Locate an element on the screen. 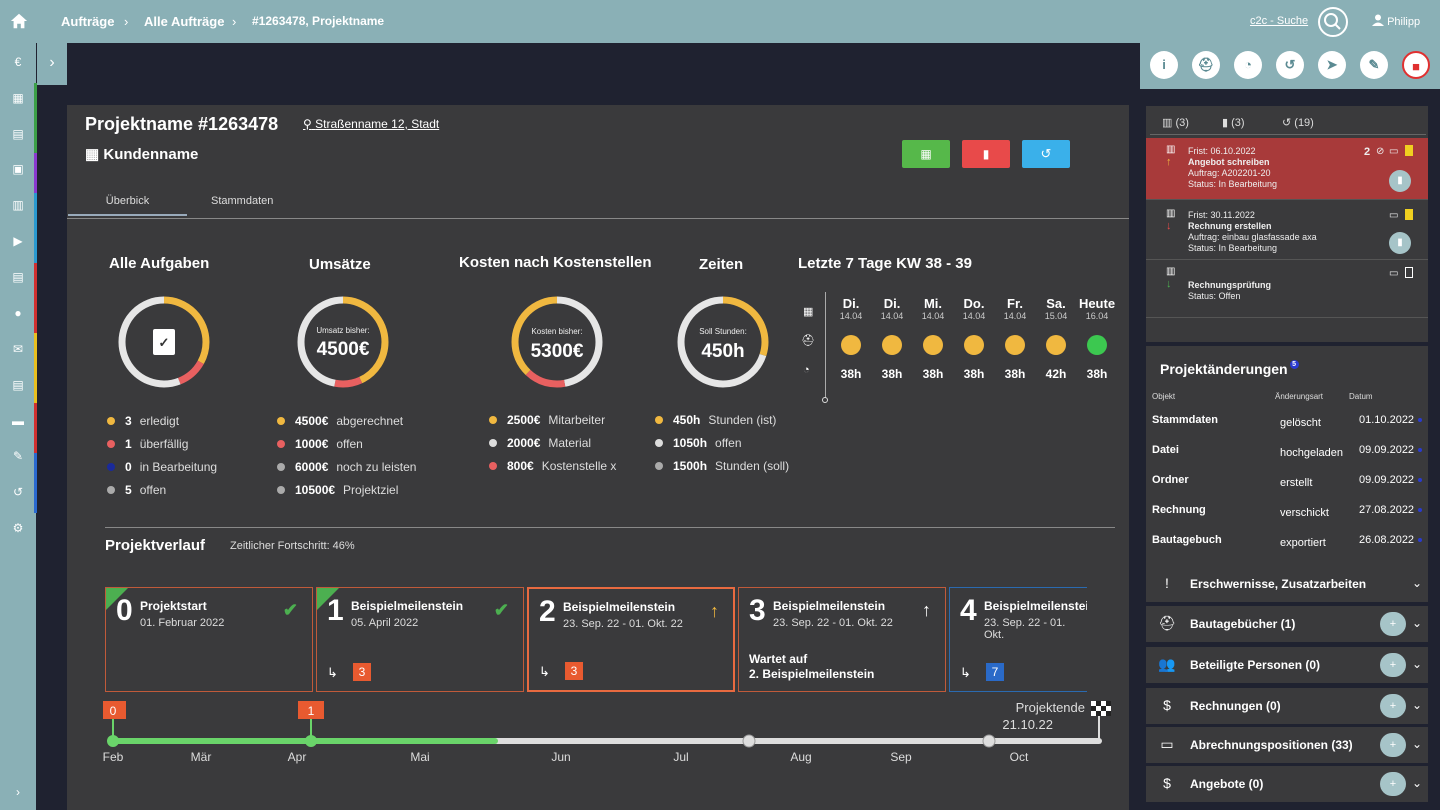  clipboard-check-icon: ▥ is located at coordinates (1171, 271).